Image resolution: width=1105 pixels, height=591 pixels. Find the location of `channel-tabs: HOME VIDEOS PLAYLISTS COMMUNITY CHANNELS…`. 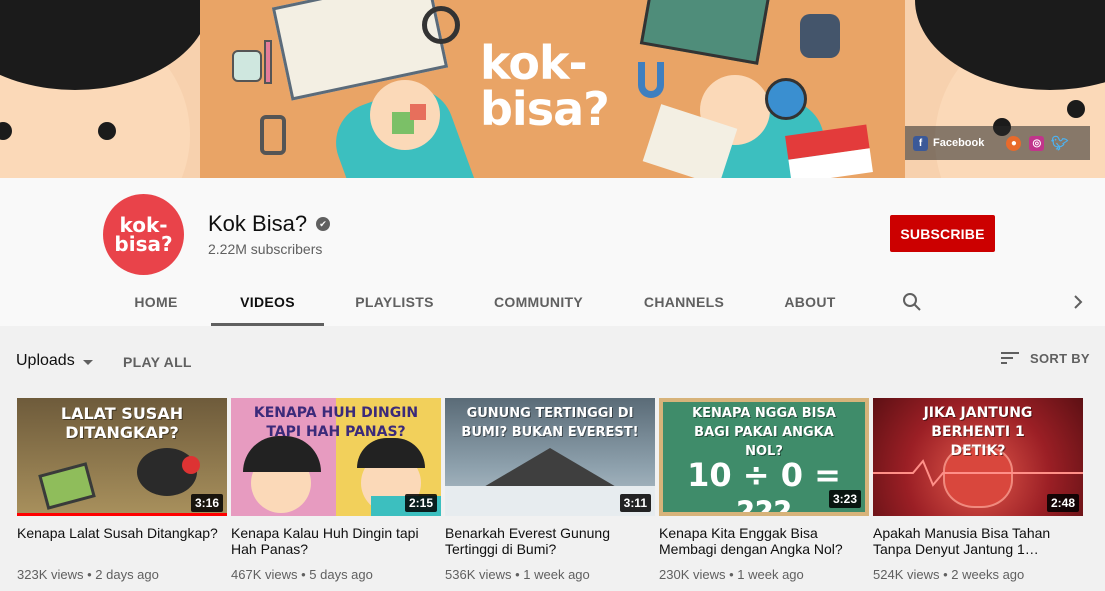

channel-tabs: HOME VIDEOS PLAYLISTS COMMUNITY CHANNELS… is located at coordinates (552, 302).